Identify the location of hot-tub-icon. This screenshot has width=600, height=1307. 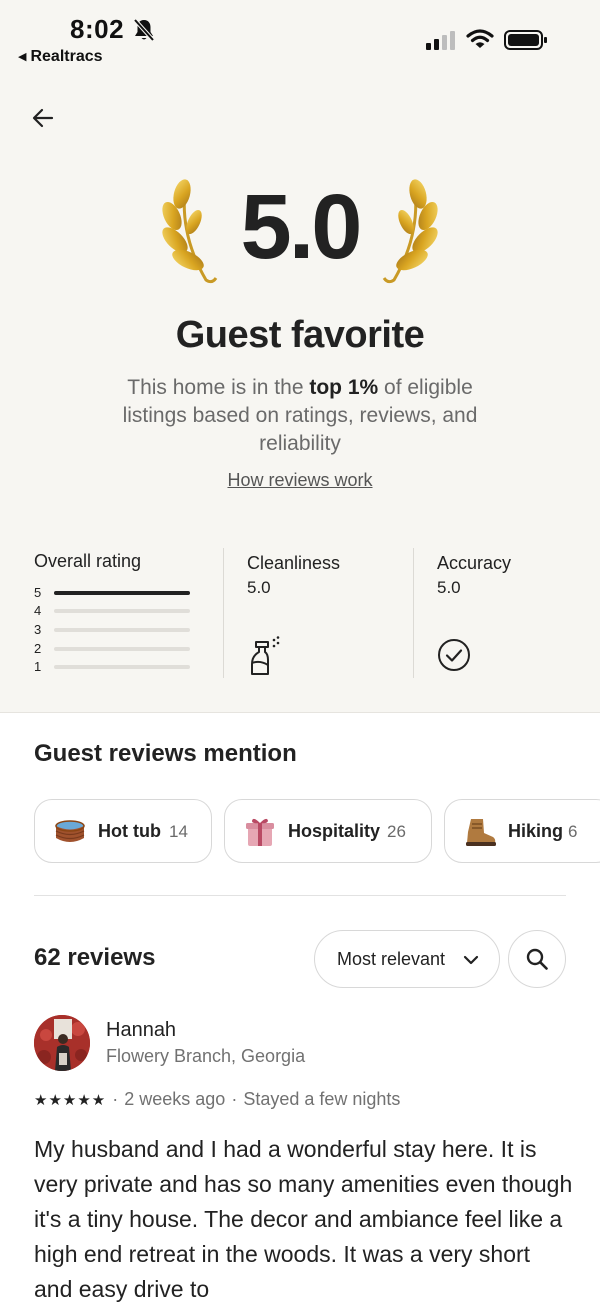
(70, 831).